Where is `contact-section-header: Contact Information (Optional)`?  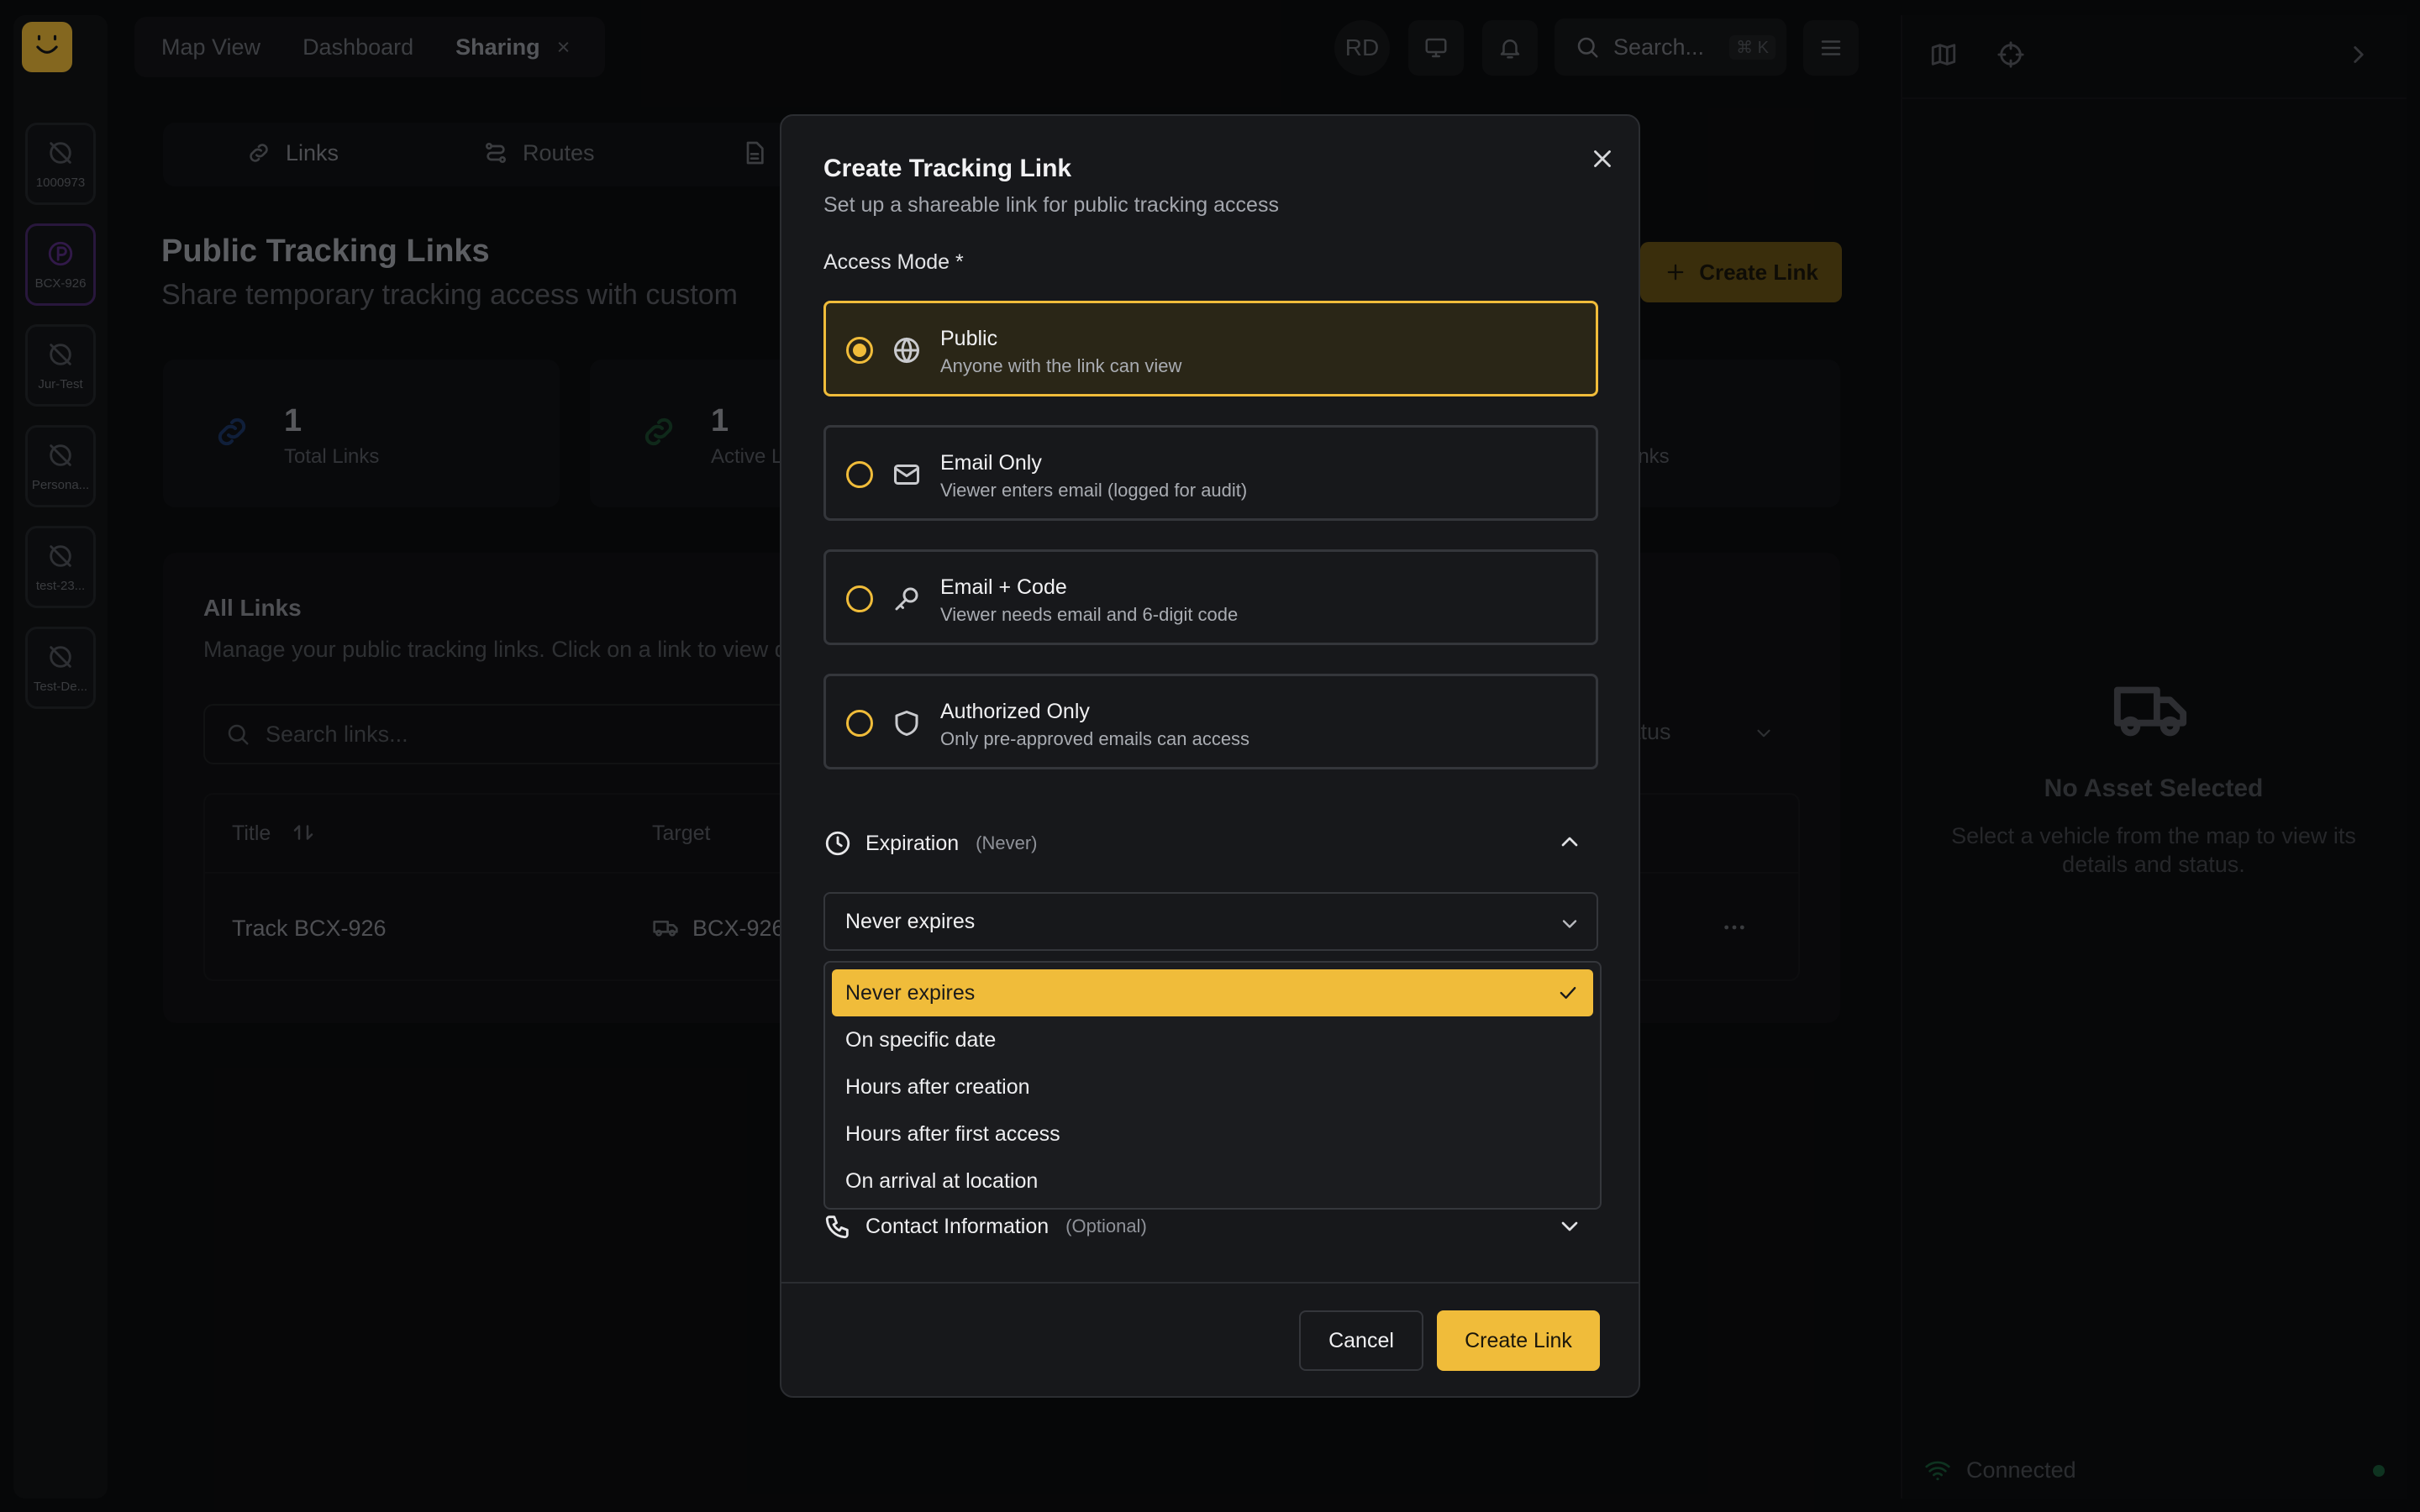
contact-section-header: Contact Information (Optional) is located at coordinates (1210, 1226).